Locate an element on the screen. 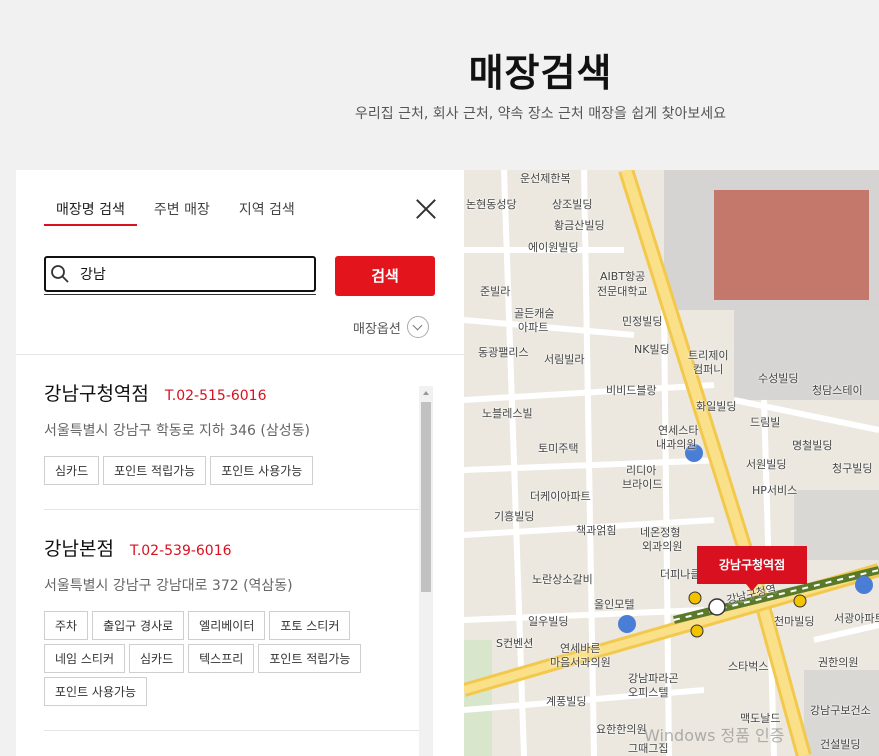 The image size is (879, 756). map-place-label: 논현동성당 is located at coordinates (491, 204).